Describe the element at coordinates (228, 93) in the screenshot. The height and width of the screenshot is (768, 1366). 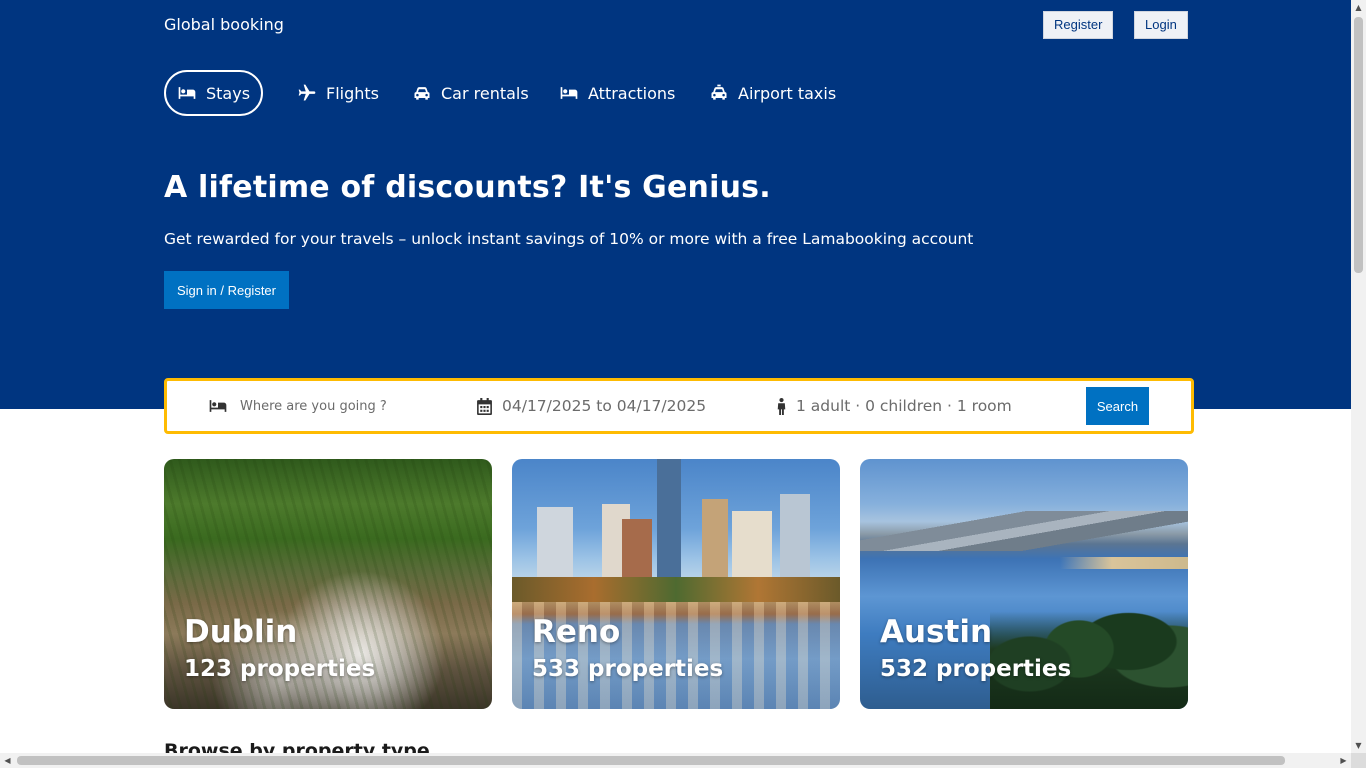
I see `tab-label: Stays` at that location.